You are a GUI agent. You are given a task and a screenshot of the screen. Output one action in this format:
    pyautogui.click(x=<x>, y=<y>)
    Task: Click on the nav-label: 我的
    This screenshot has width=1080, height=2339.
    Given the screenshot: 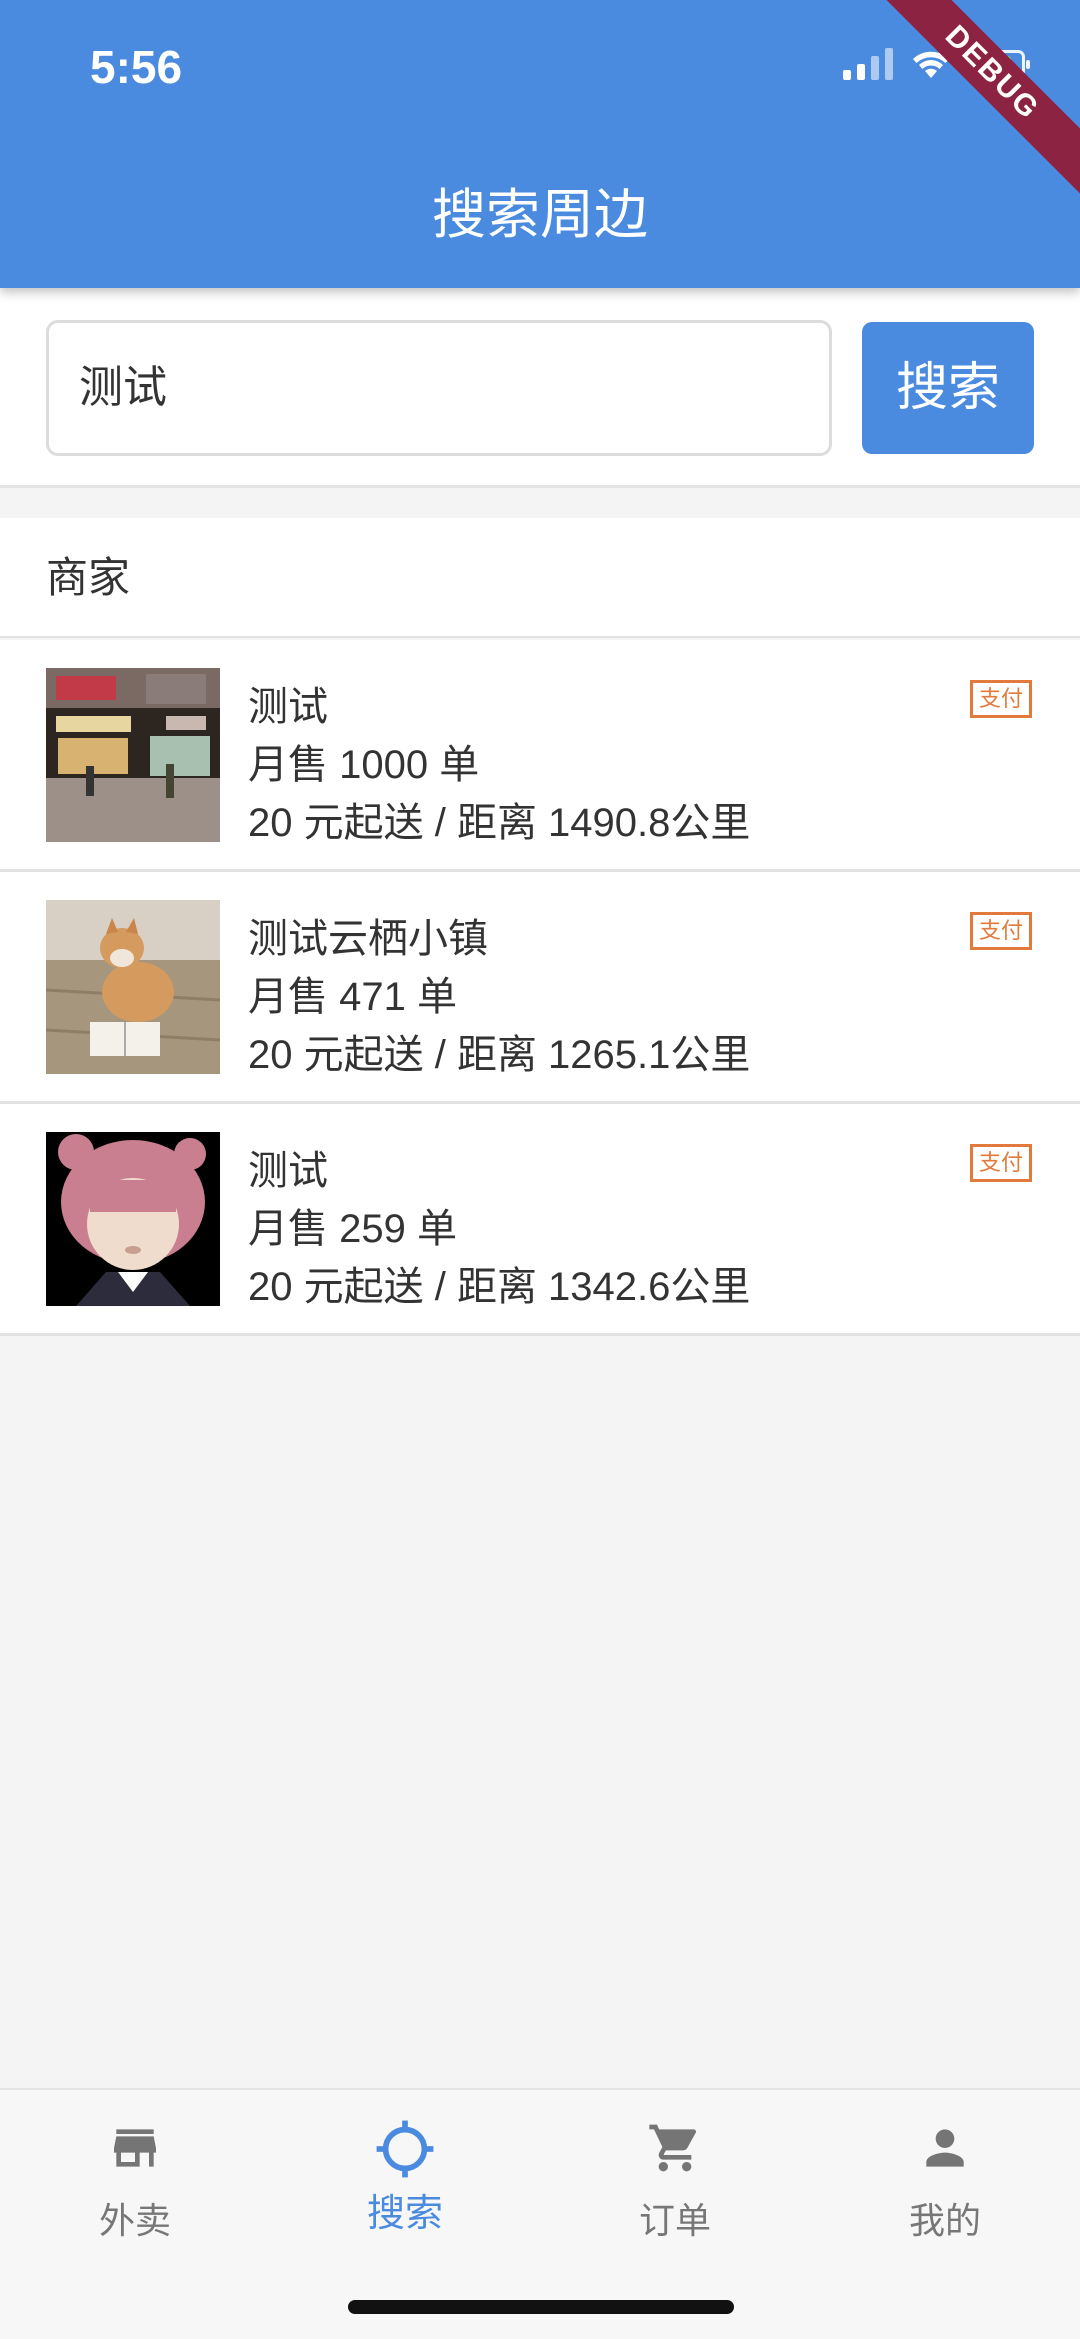 What is the action you would take?
    pyautogui.click(x=944, y=2220)
    